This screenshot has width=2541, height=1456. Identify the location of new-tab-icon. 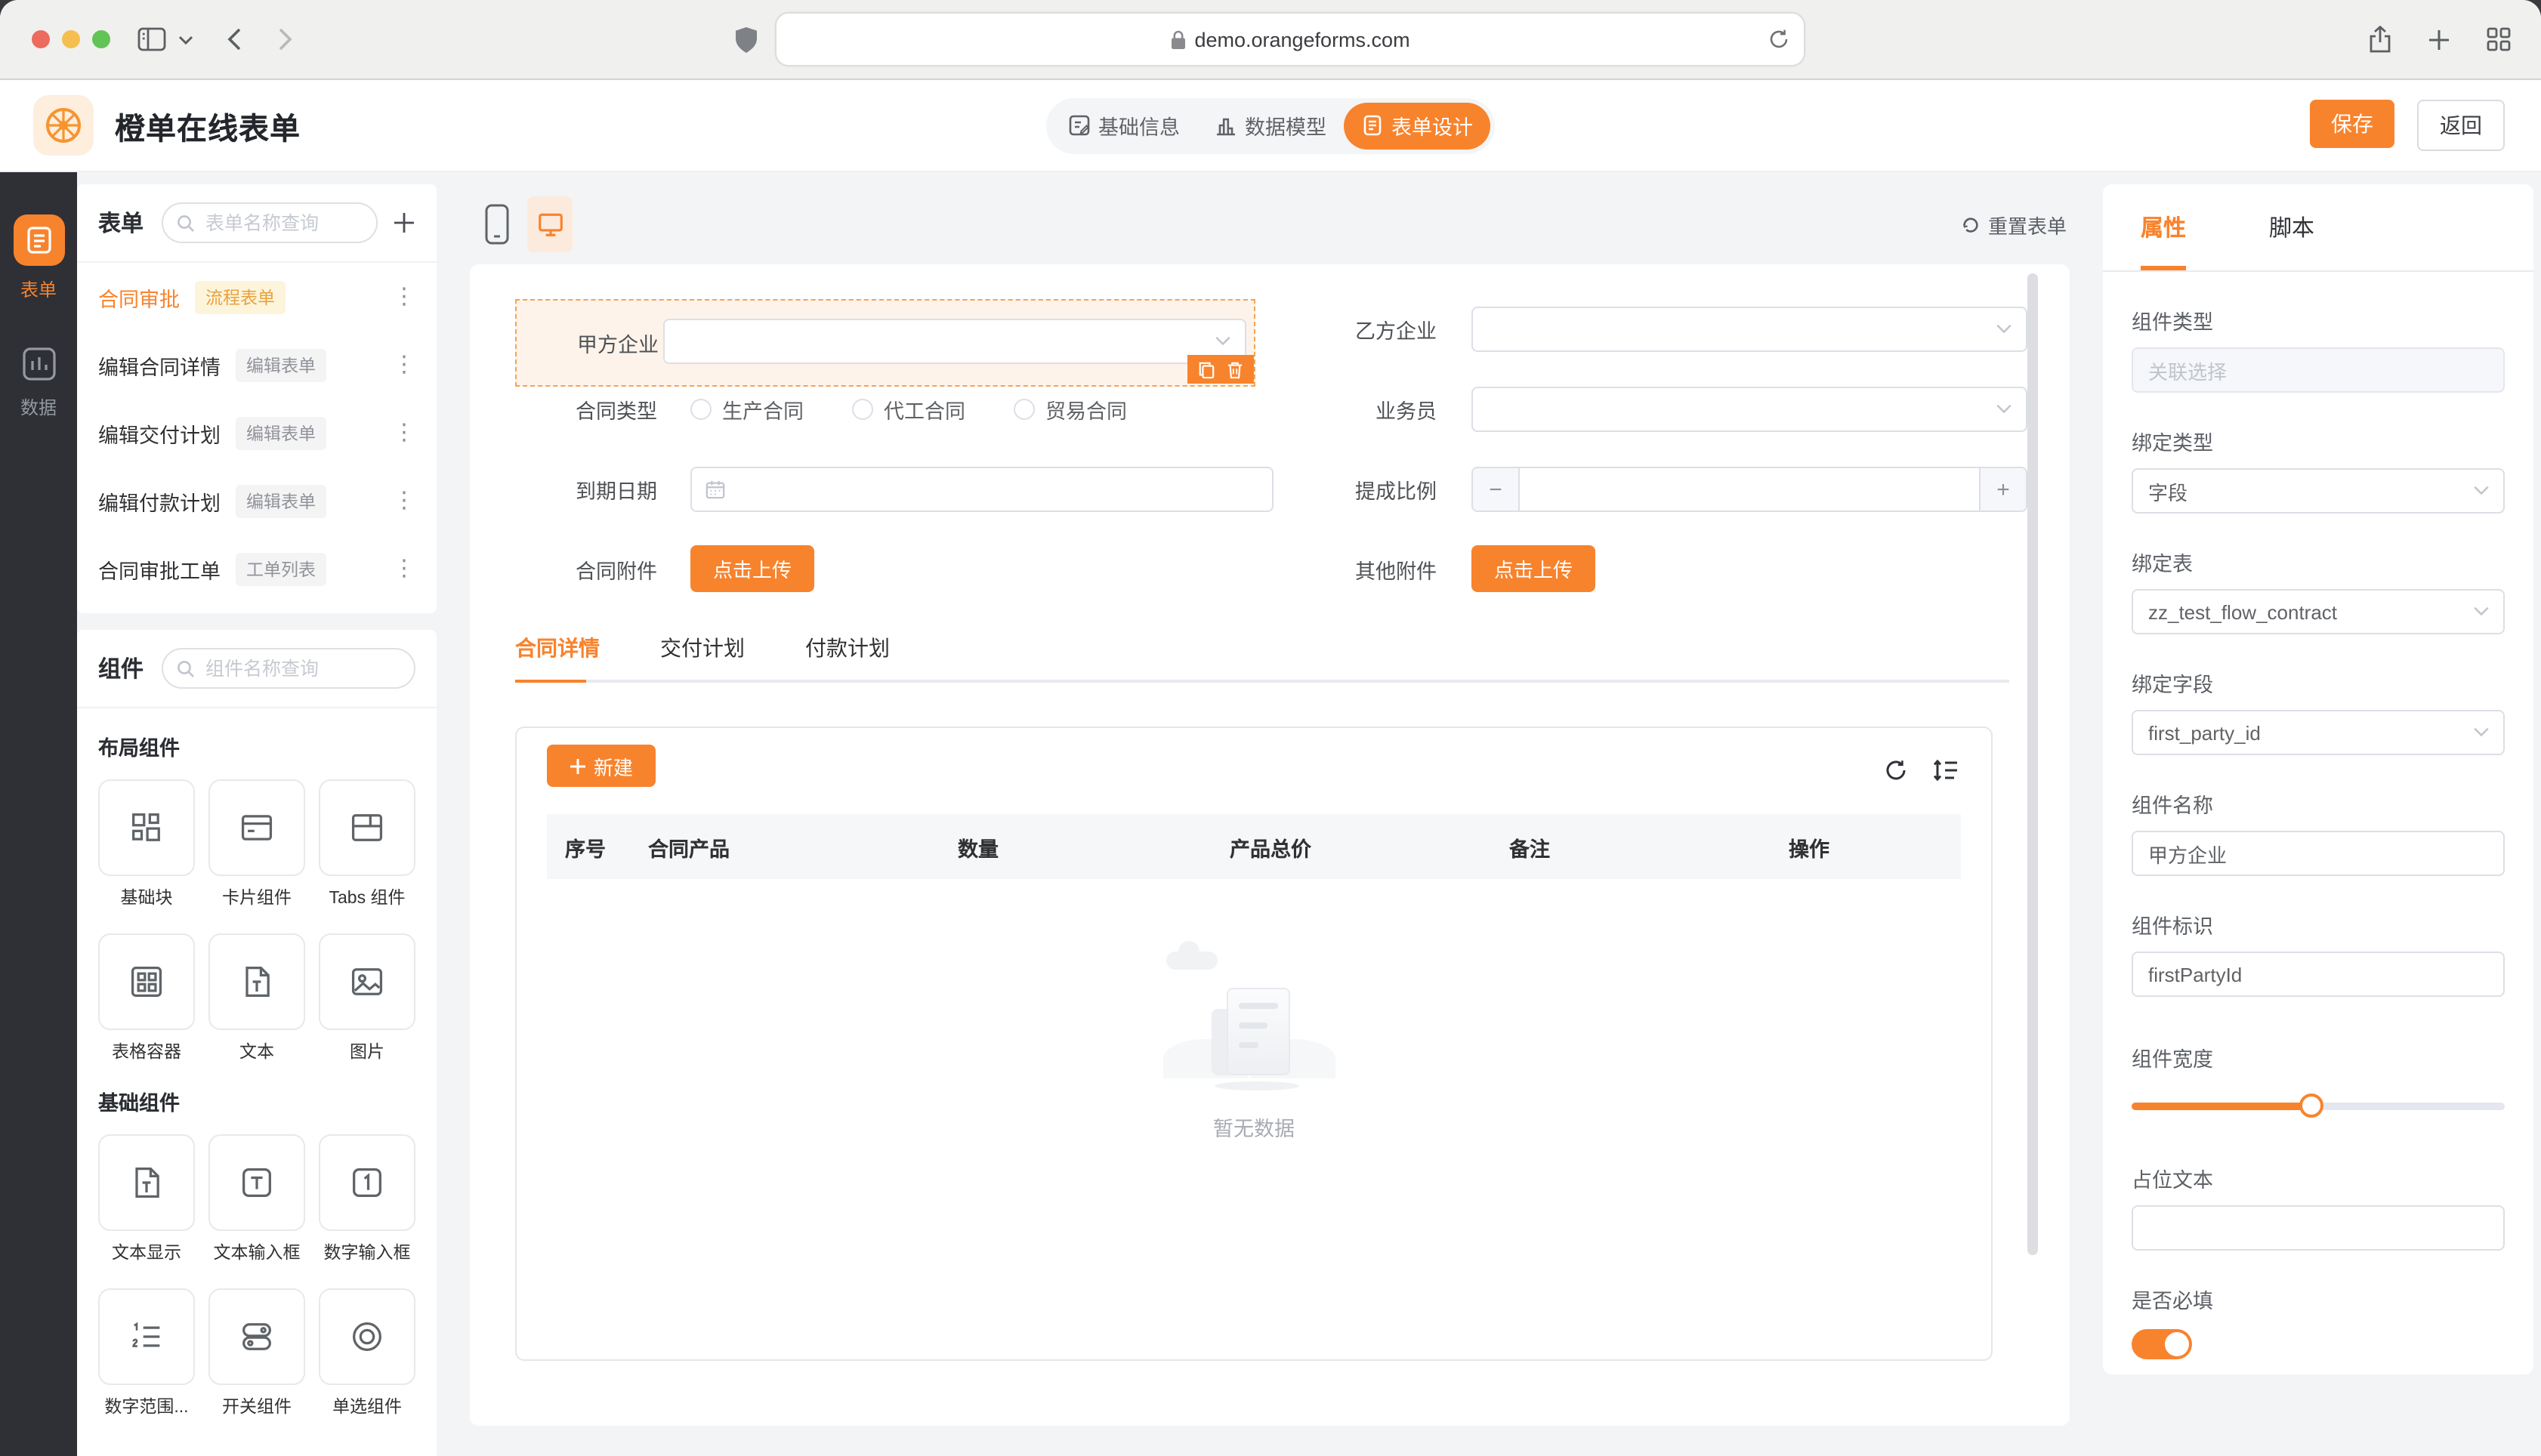
(2439, 39).